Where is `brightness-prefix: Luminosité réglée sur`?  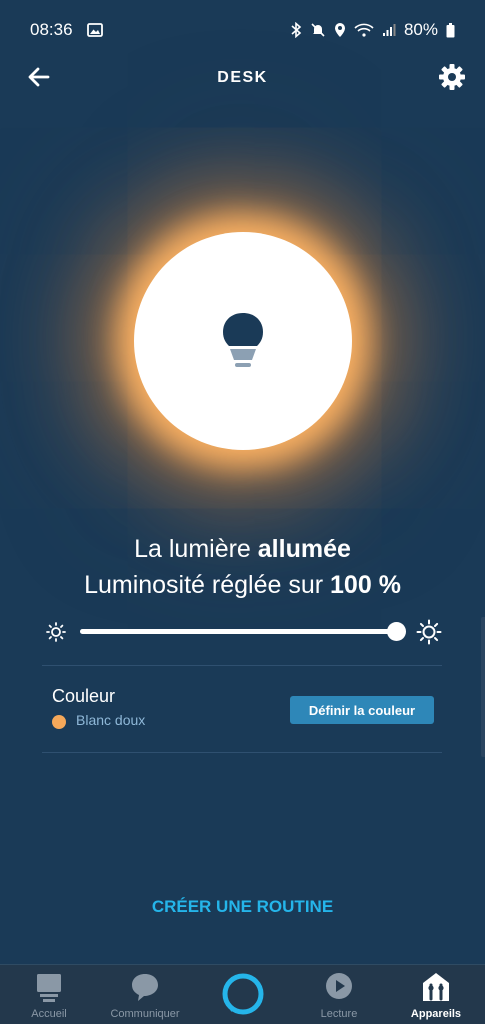 brightness-prefix: Luminosité réglée sur is located at coordinates (207, 585).